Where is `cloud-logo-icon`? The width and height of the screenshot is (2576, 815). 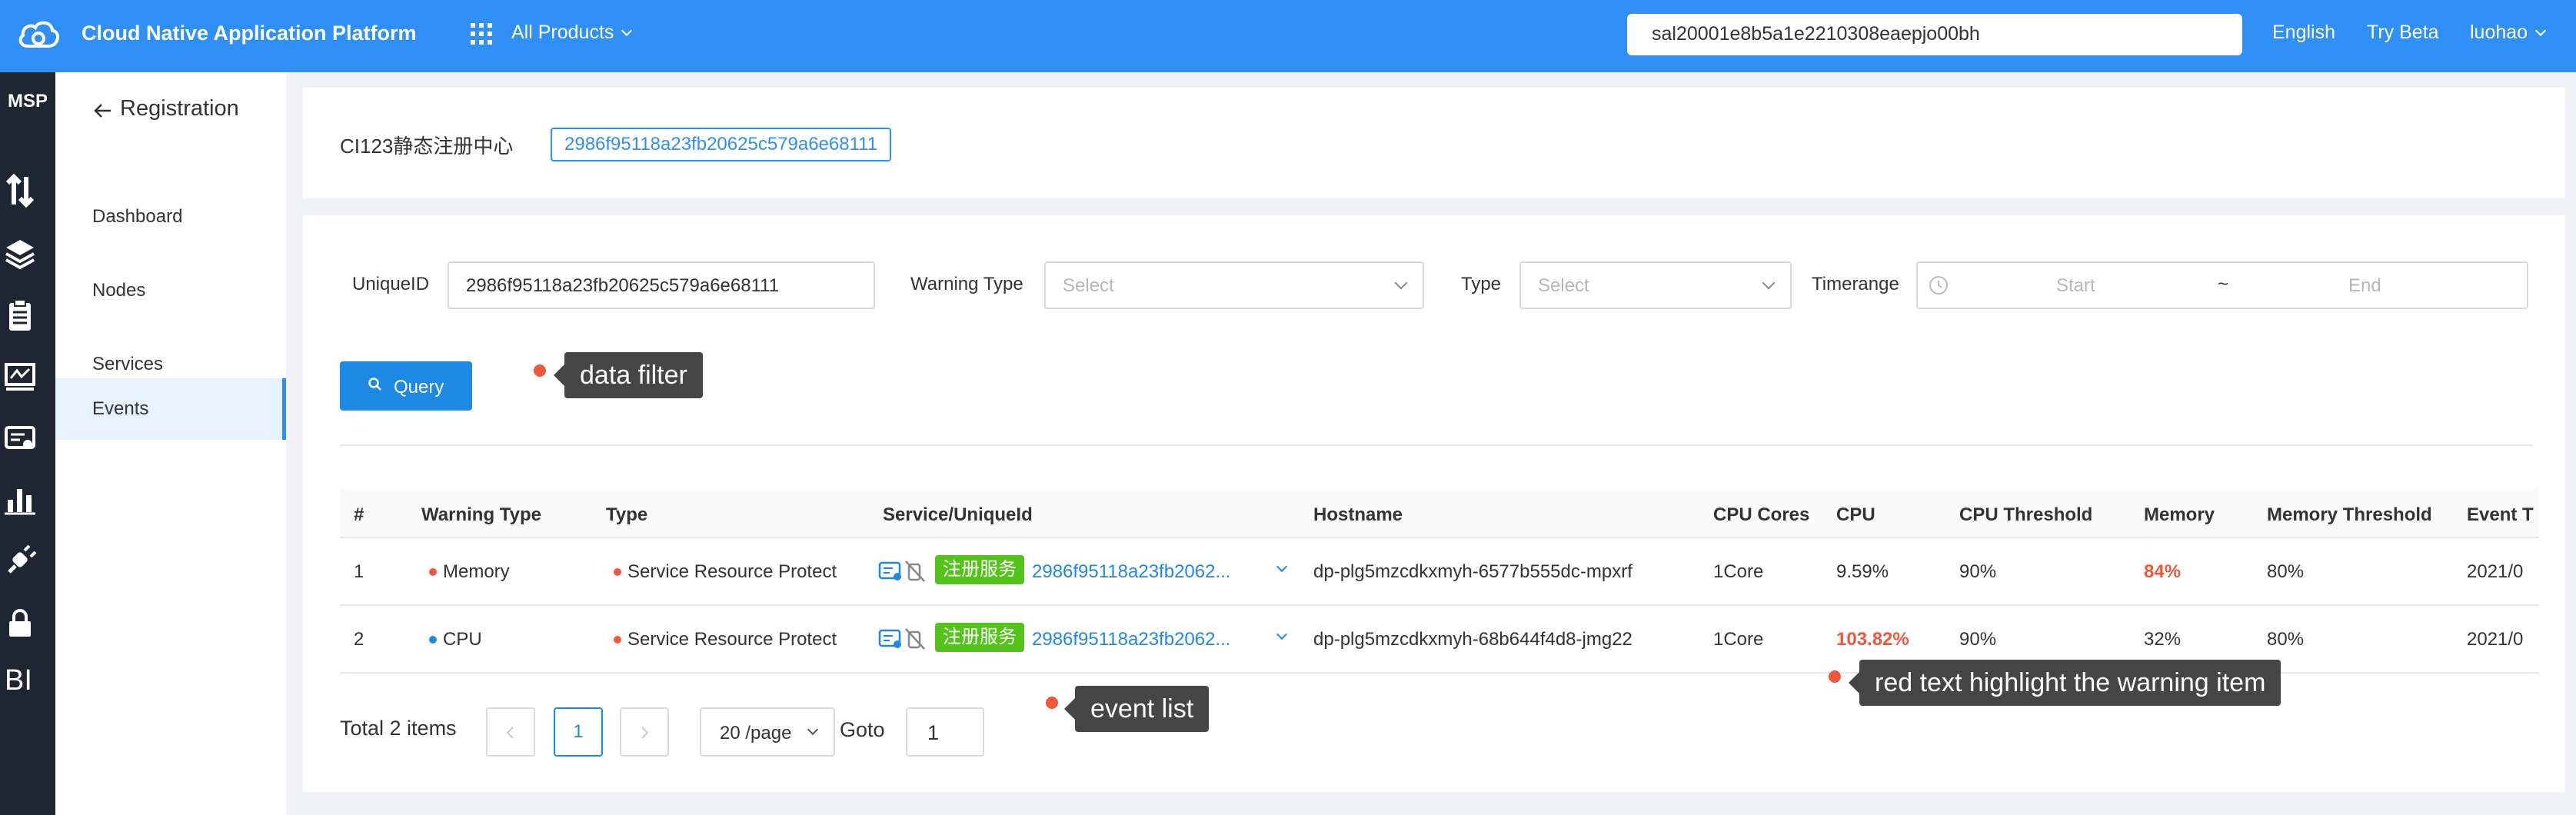 cloud-logo-icon is located at coordinates (38, 34).